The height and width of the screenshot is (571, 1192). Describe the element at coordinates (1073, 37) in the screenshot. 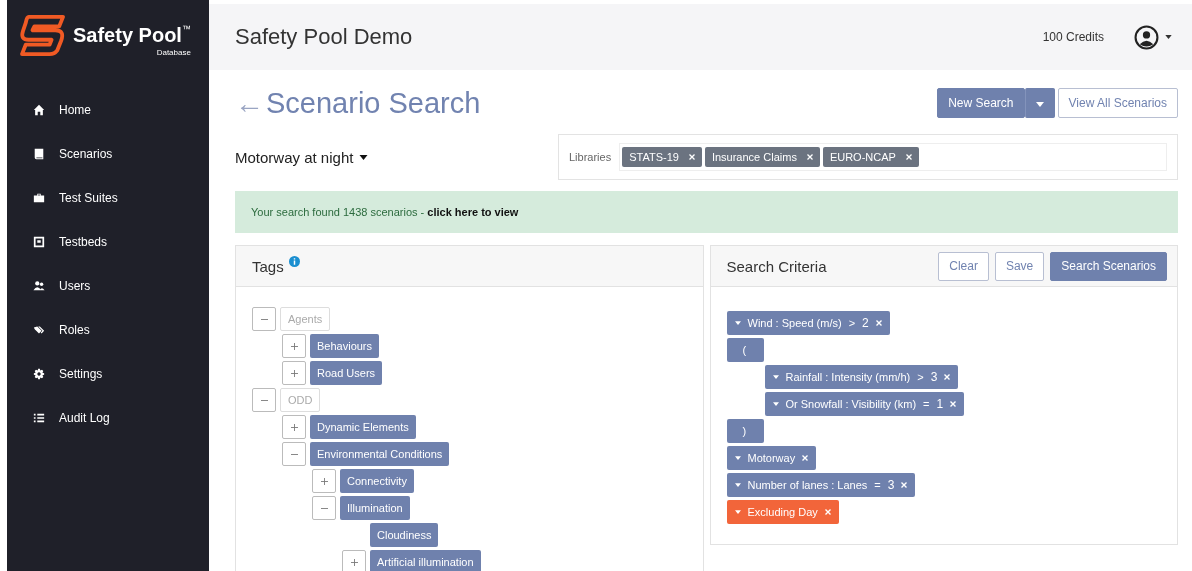

I see `credits-label: 100 Credits` at that location.